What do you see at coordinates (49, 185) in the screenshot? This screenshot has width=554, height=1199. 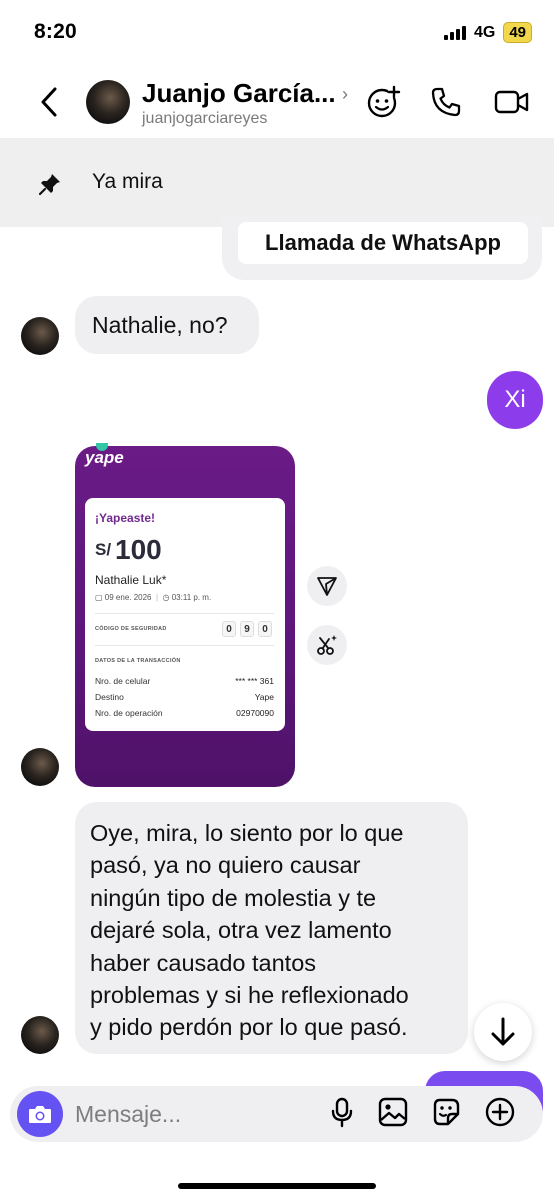 I see `pin-icon` at bounding box center [49, 185].